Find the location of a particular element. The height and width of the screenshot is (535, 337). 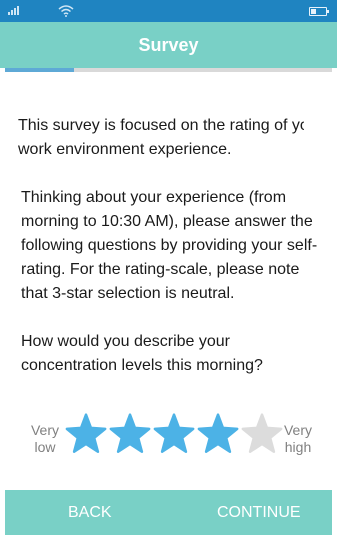

star-2-icon is located at coordinates (130, 434).